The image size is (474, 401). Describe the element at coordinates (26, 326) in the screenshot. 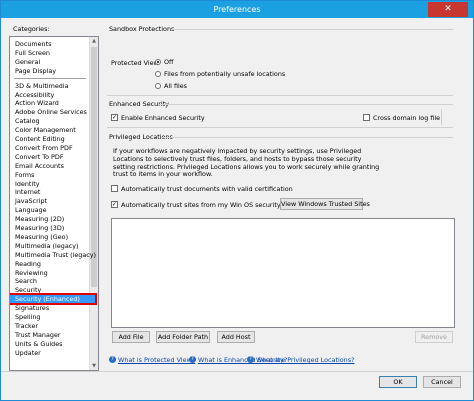

I see `category-item: Tracker` at that location.